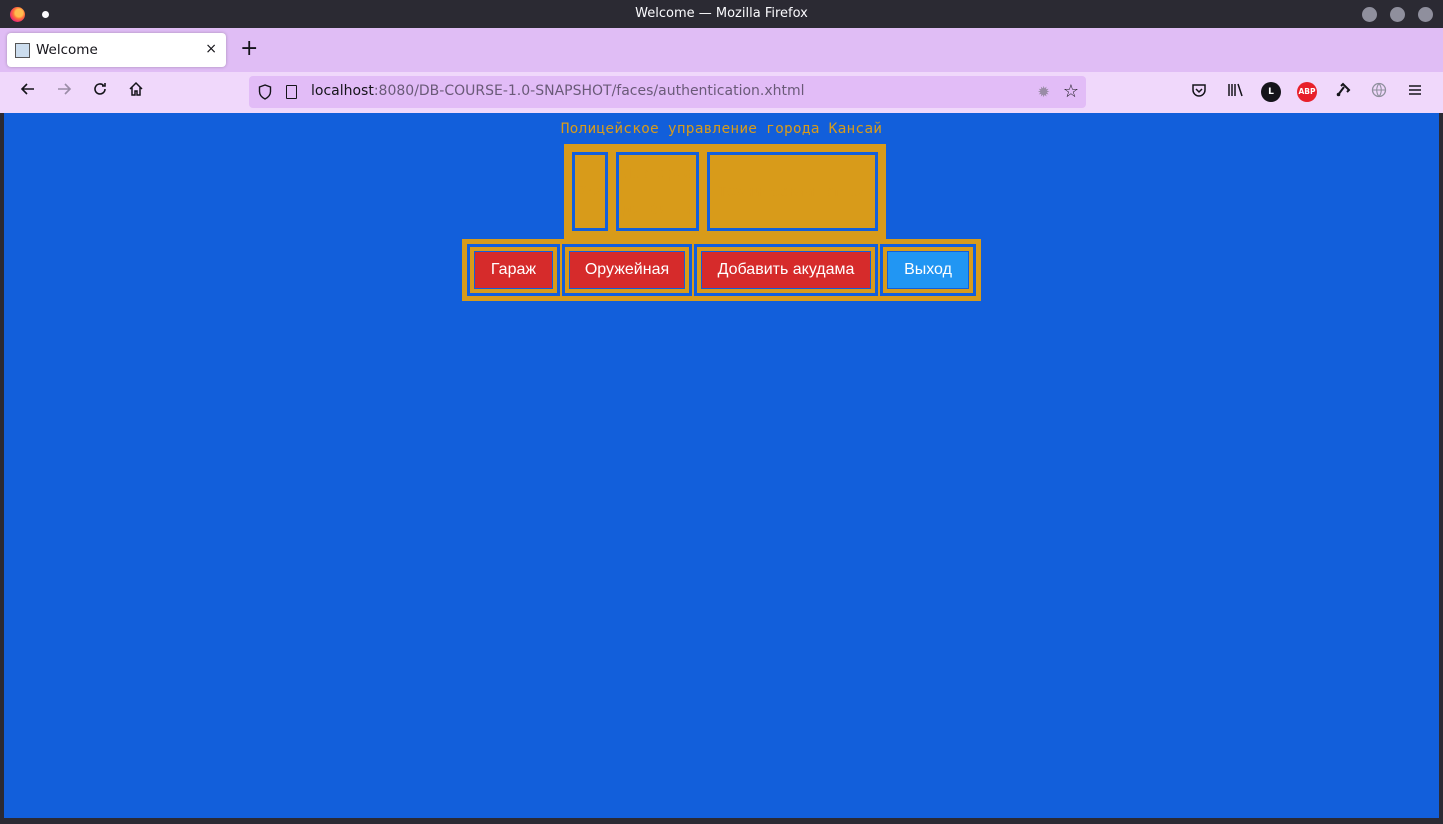  I want to click on tab-title: Welcome, so click(67, 50).